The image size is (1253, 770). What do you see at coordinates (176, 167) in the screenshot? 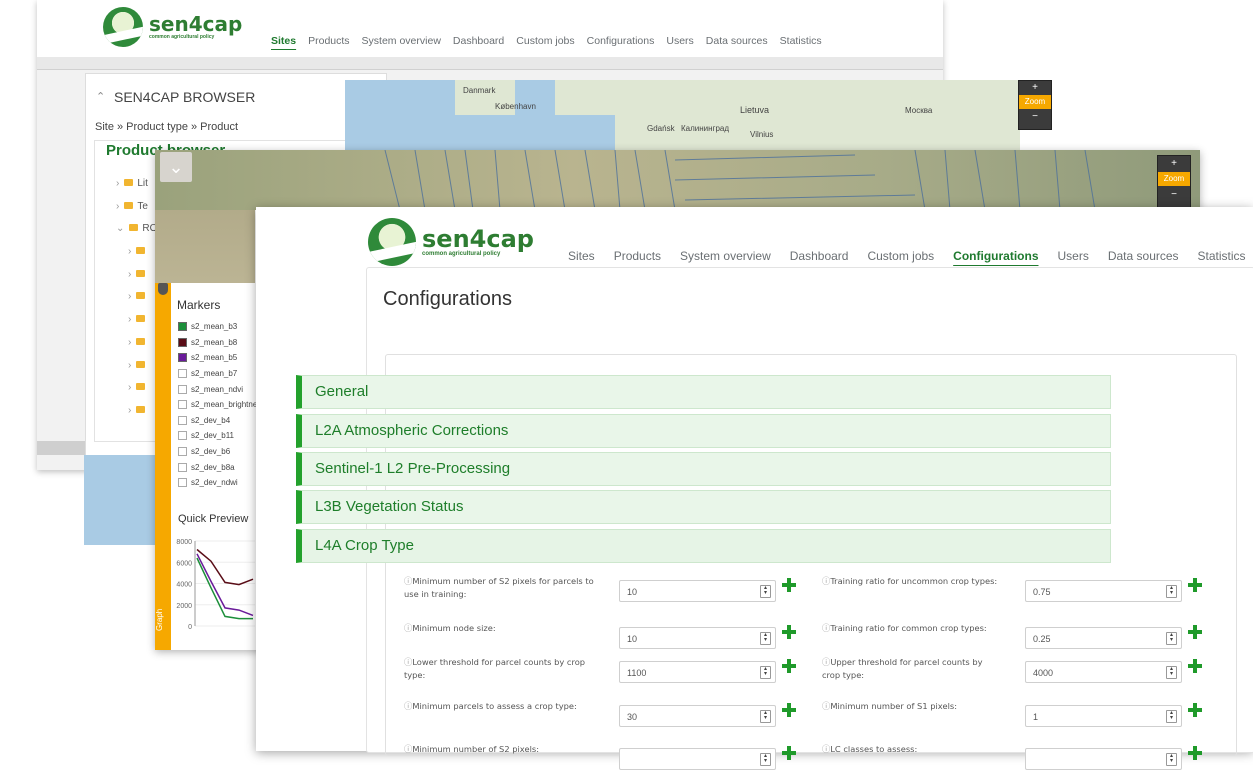
I see `drawer-toggle-button: ⌄` at bounding box center [176, 167].